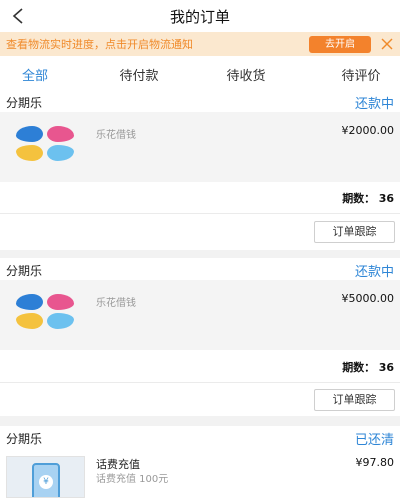  Describe the element at coordinates (200, 147) in the screenshot. I see `order-item: 乐花借钱 ¥2000.00` at that location.